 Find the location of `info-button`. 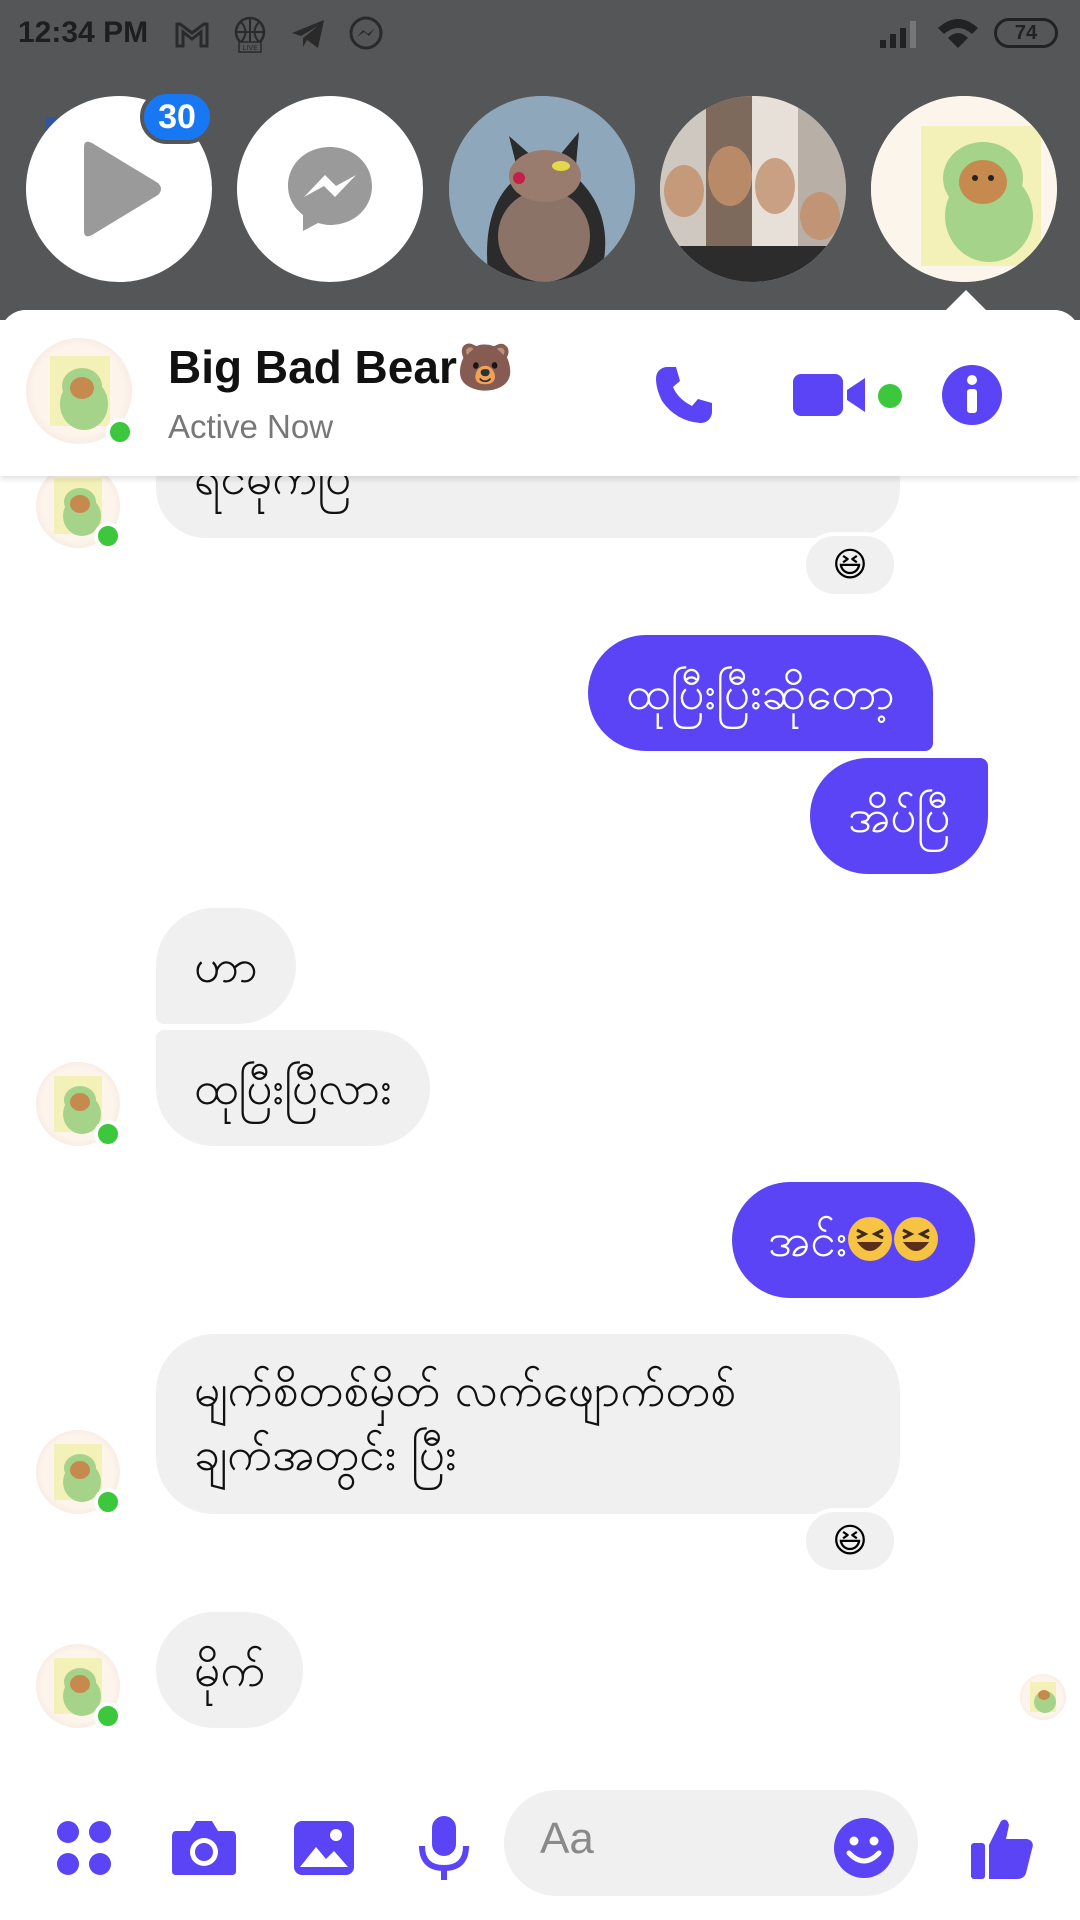

info-button is located at coordinates (972, 395).